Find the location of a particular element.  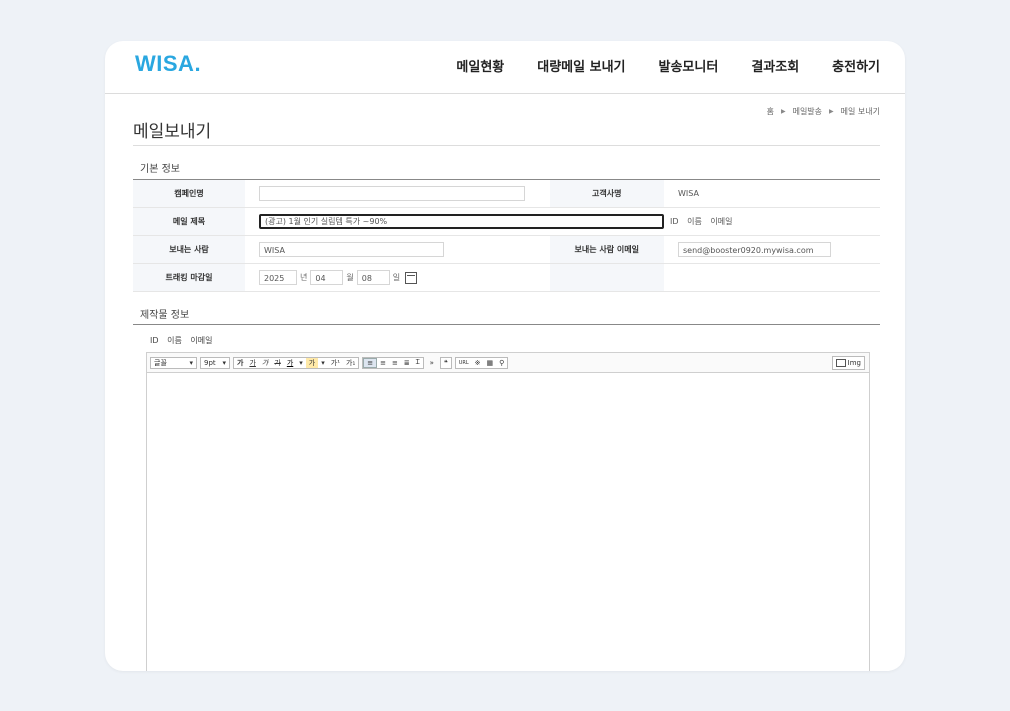

main-nav: 메일현황 대량메일 보내기 발송모니터 결과조회 충전하기 is located at coordinates (651, 65).